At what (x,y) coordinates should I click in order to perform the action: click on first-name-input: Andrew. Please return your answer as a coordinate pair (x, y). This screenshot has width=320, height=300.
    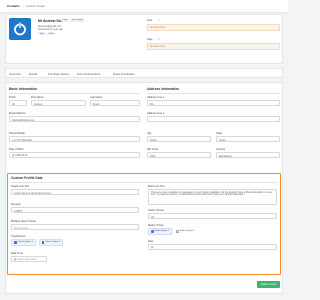
    Looking at the image, I should click on (58, 103).